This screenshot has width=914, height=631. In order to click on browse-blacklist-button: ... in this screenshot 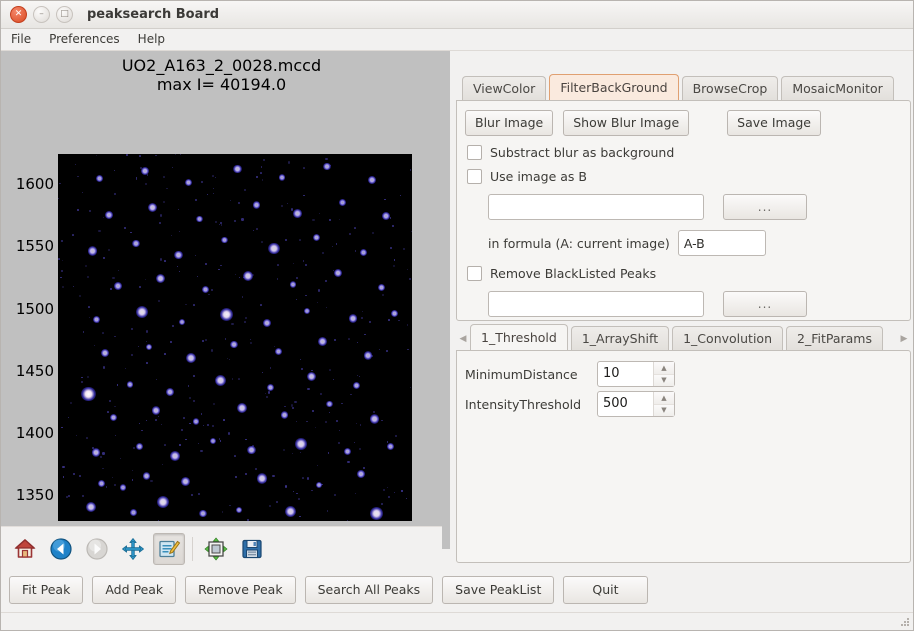, I will do `click(765, 304)`.